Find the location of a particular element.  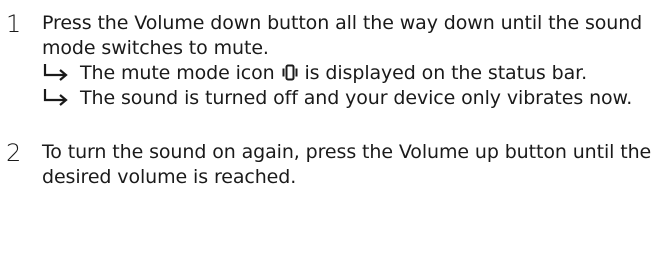

result-text-after-icon: is displayed on the status bar. is located at coordinates (443, 73).